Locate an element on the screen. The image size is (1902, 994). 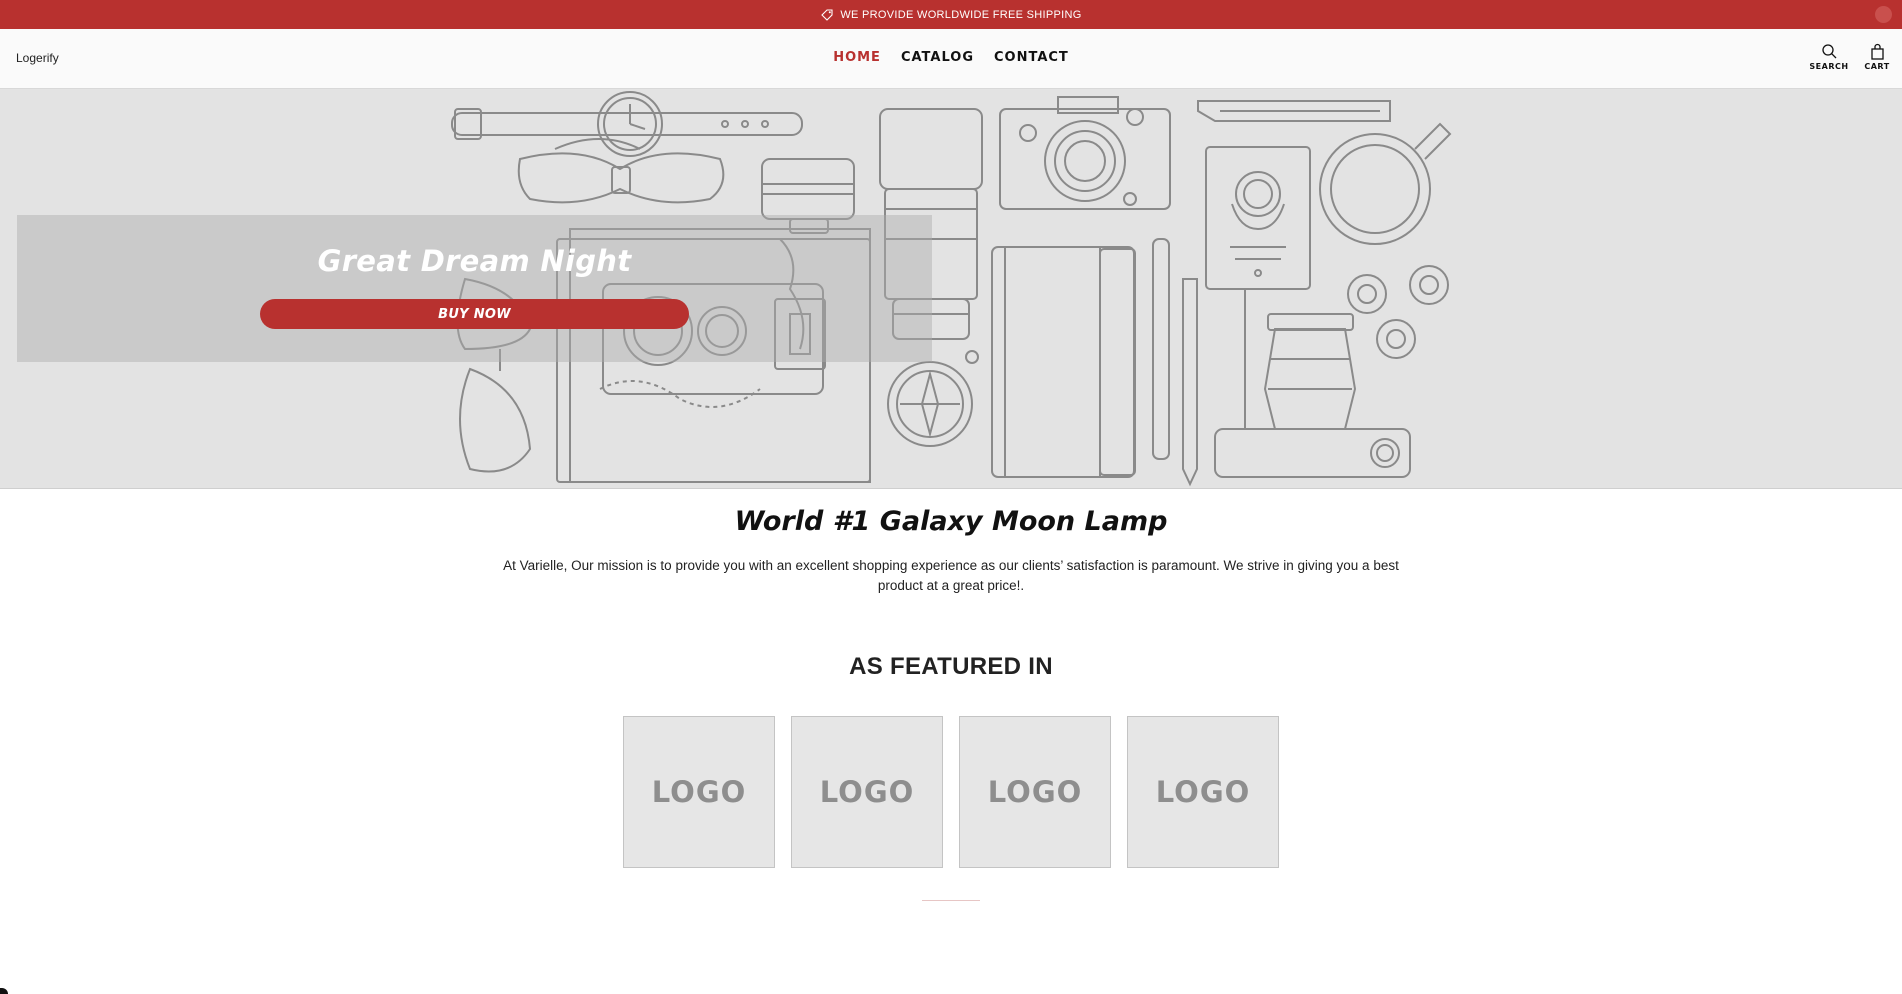
main-nav: HOME CATALOG CONTACT is located at coordinates (951, 57).